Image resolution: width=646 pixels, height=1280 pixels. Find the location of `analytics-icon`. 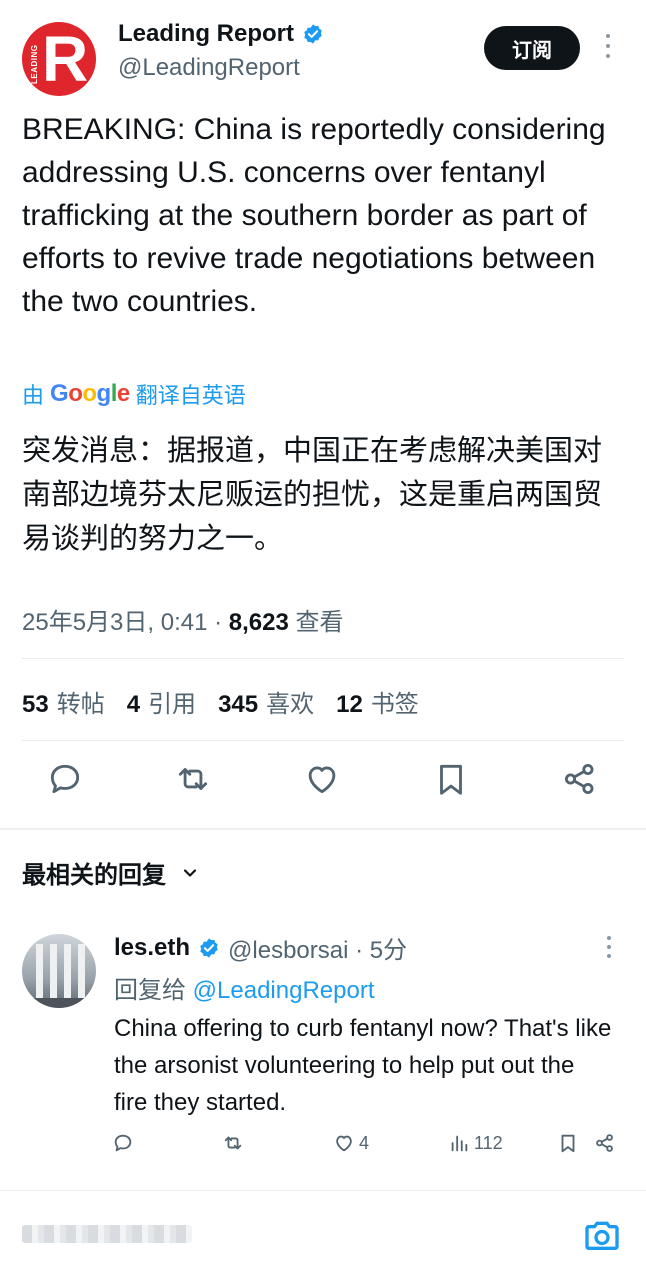

analytics-icon is located at coordinates (459, 1143).